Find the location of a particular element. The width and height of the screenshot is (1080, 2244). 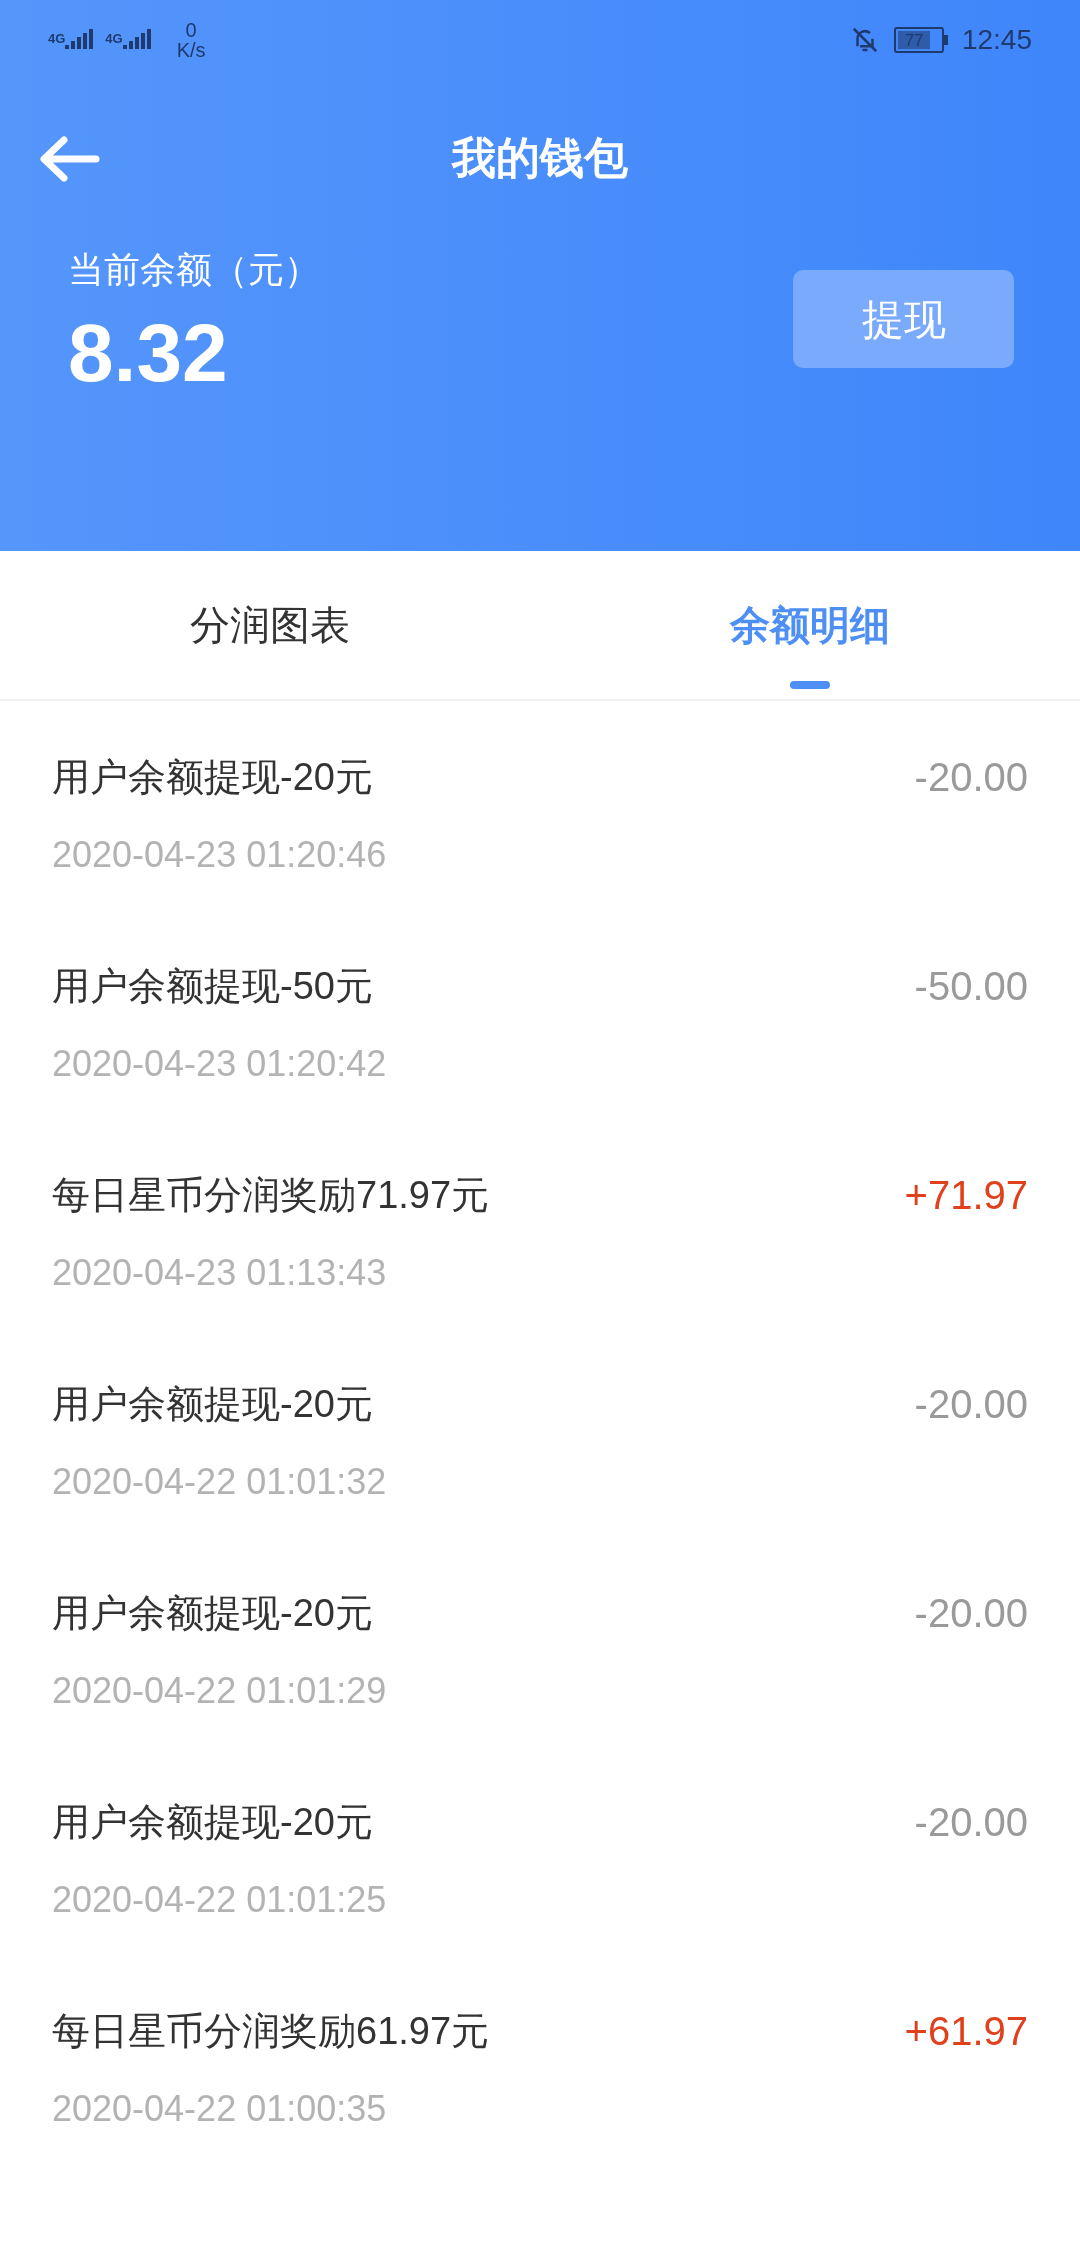

transaction-time: 2020-04-22 01:01:32 is located at coordinates (219, 1482).